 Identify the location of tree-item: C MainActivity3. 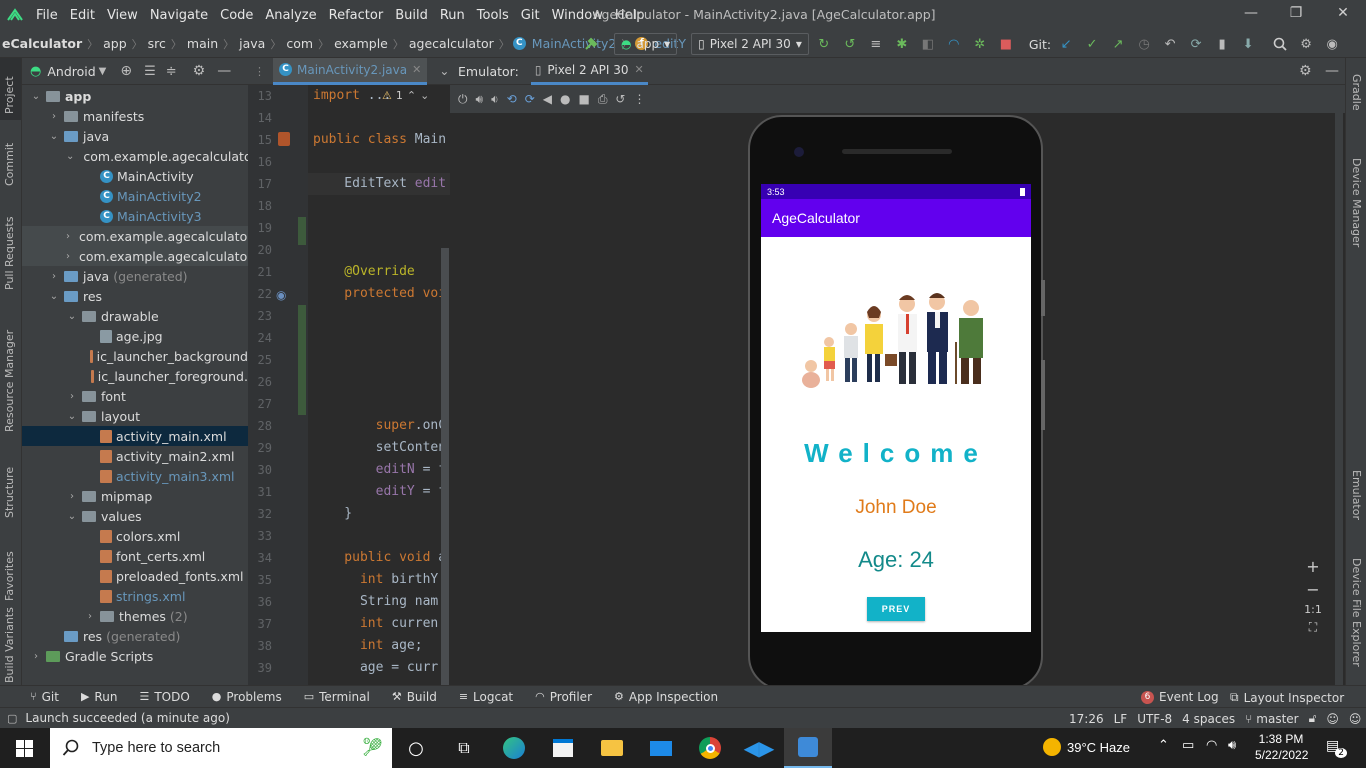
(135, 216).